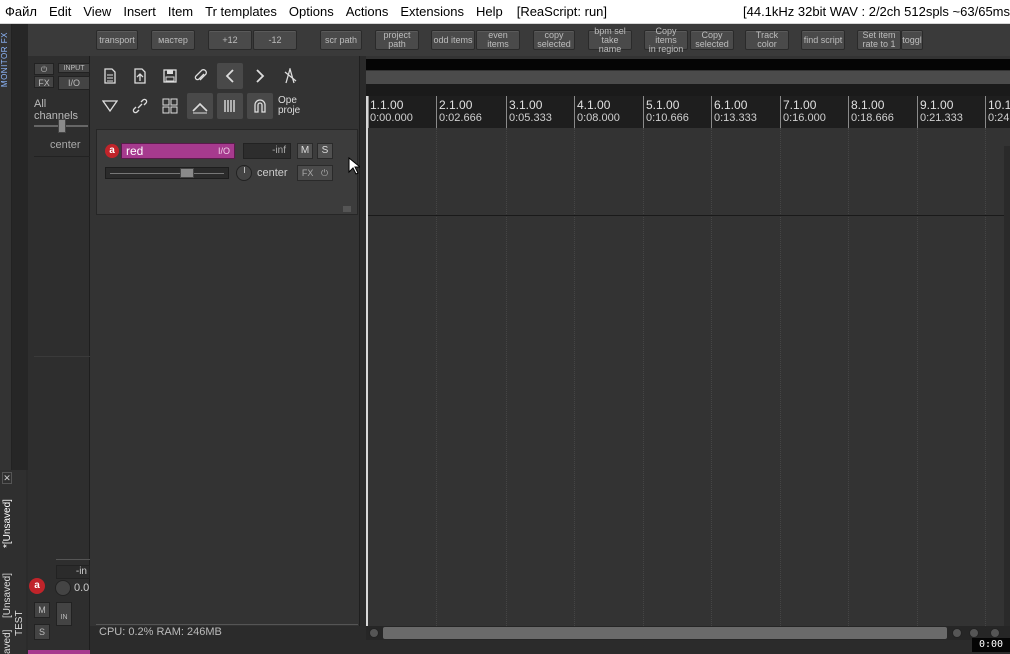 The width and height of the screenshot is (1010, 654). What do you see at coordinates (912, 40) in the screenshot?
I see `toggle-button: toggl` at bounding box center [912, 40].